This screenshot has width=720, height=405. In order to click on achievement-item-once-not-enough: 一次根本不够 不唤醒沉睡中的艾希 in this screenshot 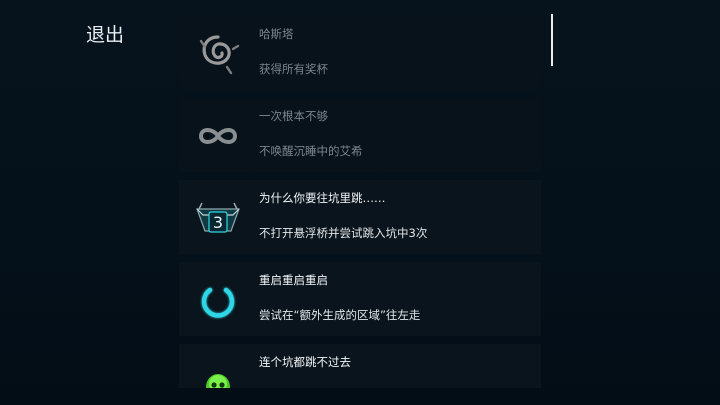, I will do `click(360, 135)`.